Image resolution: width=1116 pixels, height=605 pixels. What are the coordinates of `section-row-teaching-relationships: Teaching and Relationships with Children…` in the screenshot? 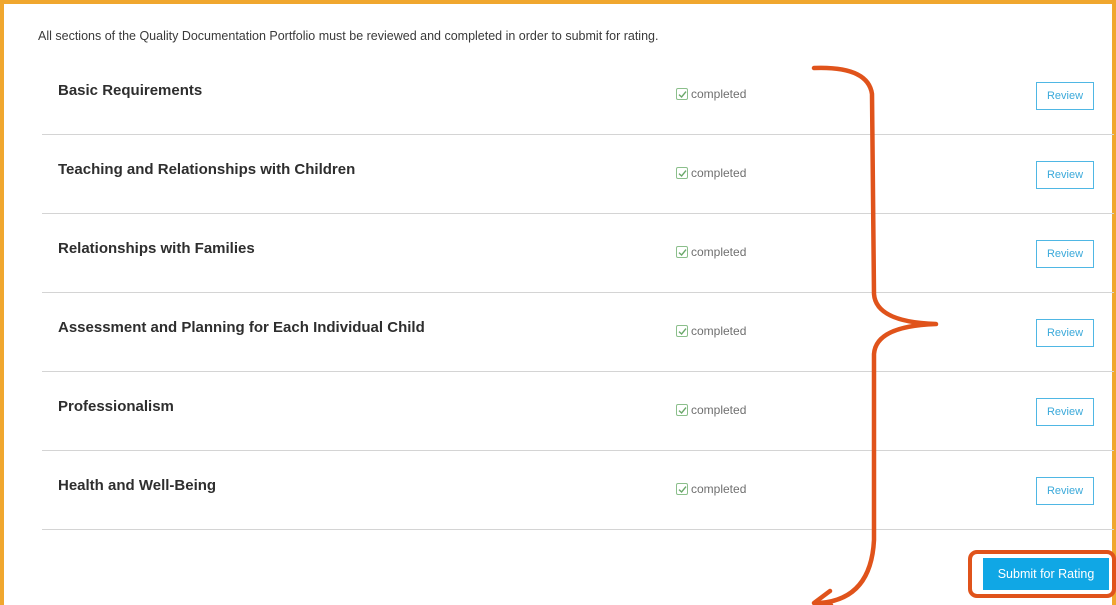 It's located at (578, 174).